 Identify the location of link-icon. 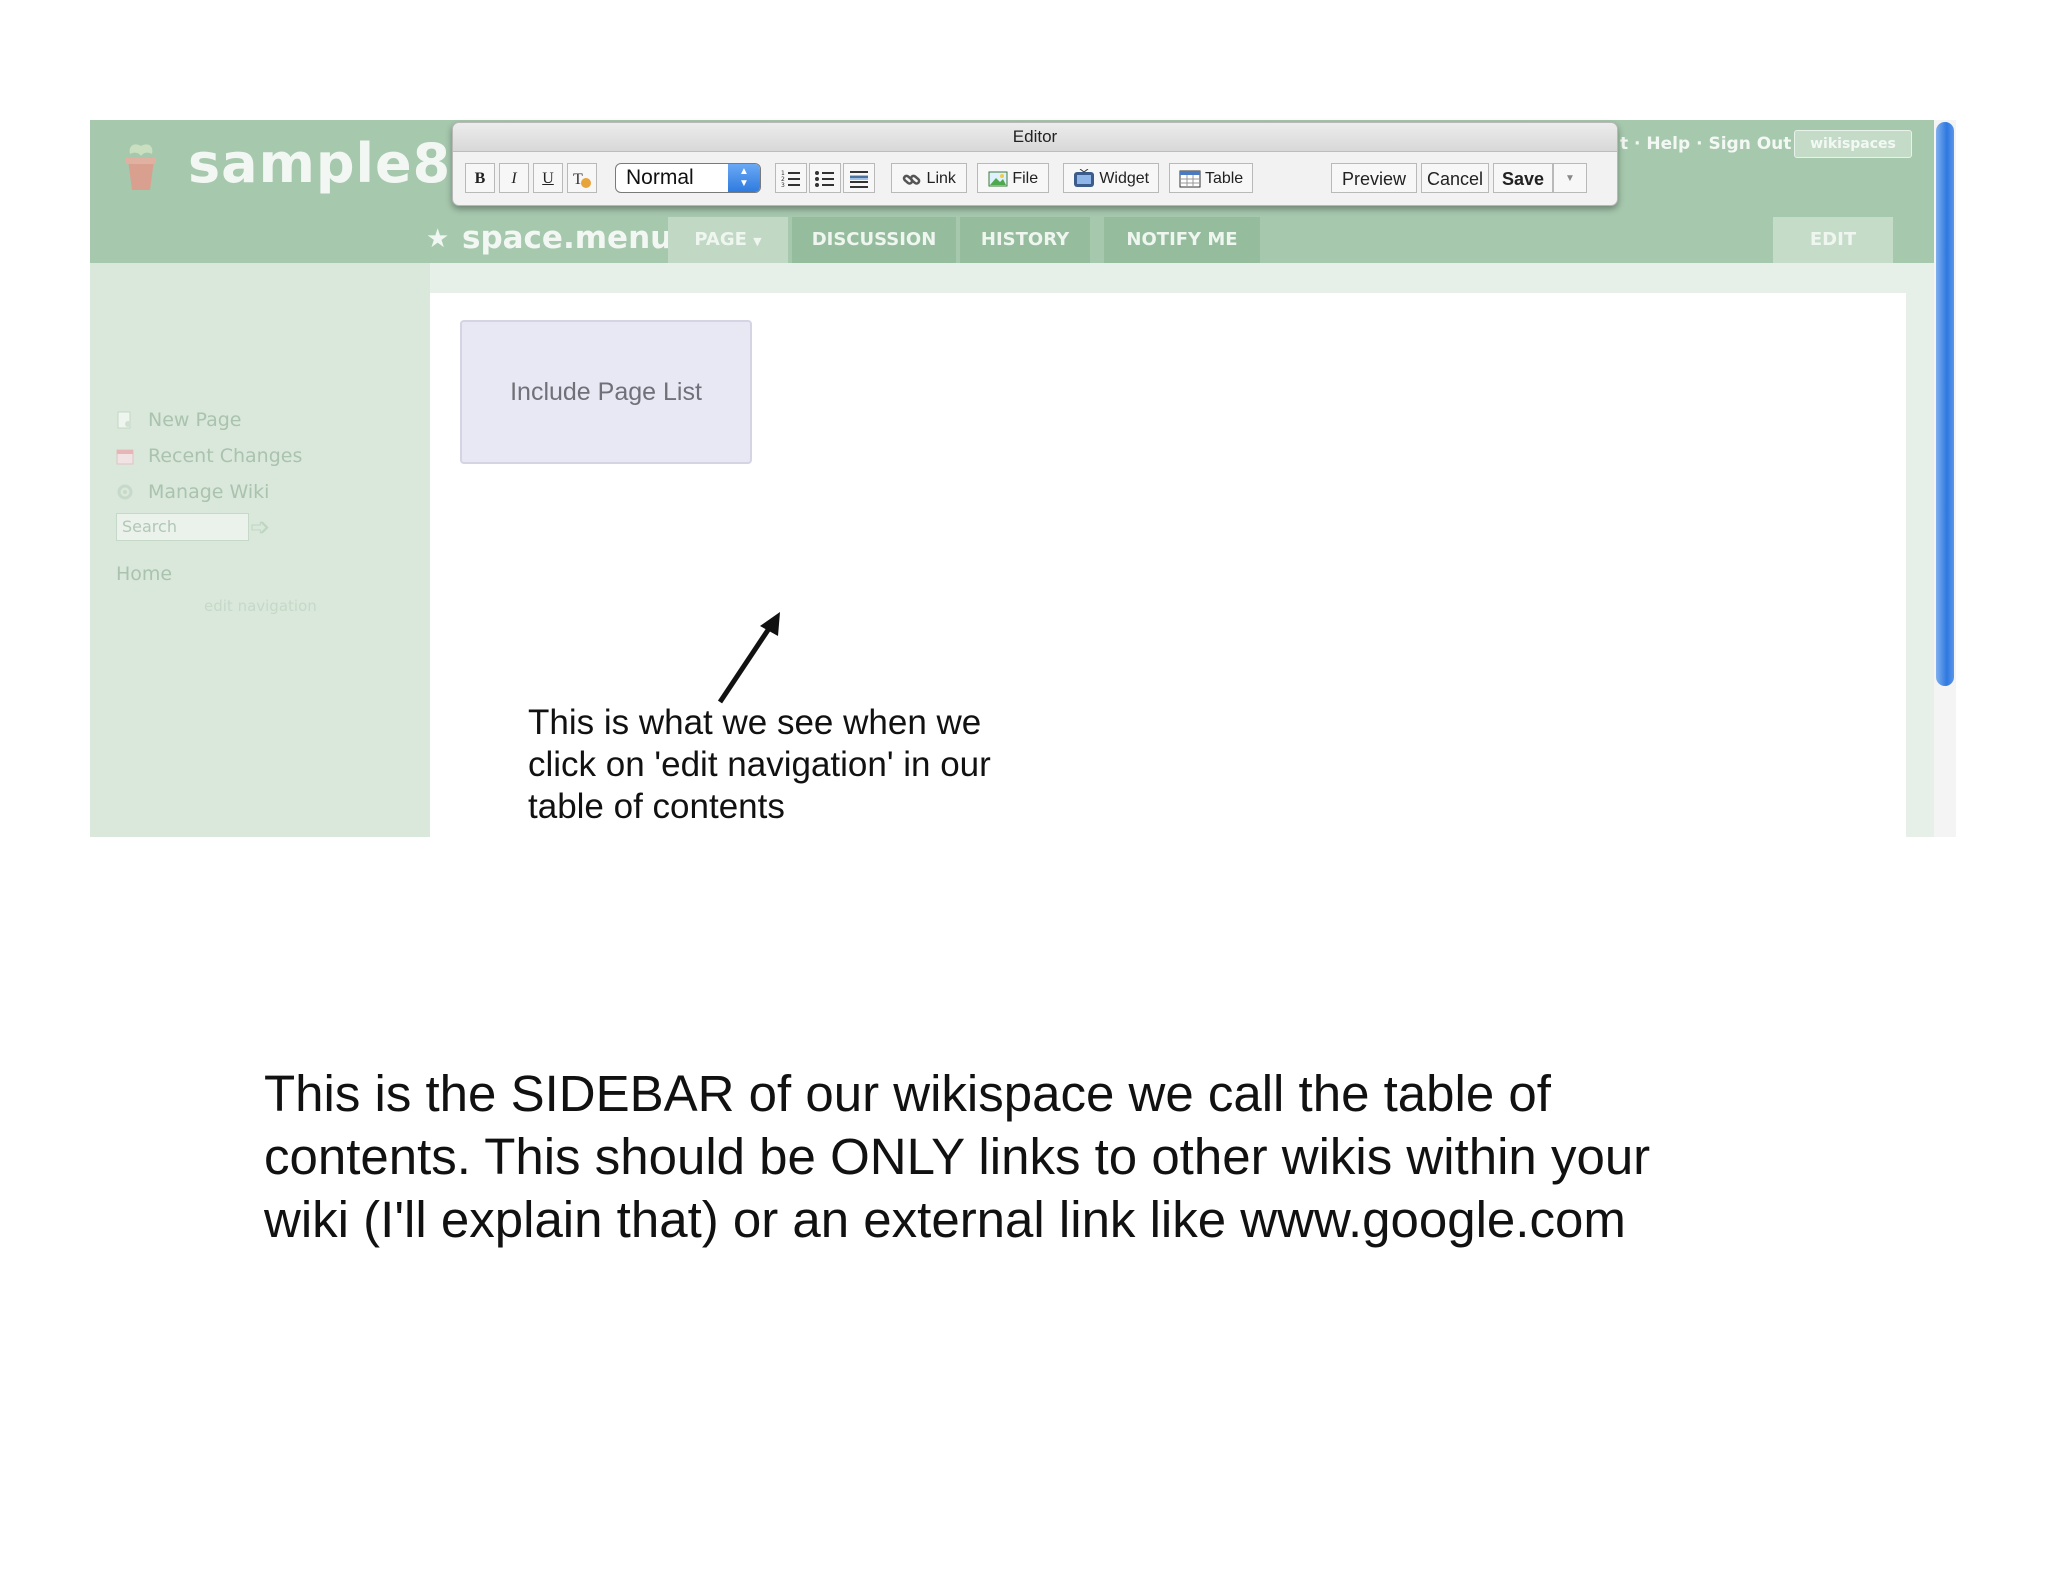
(911, 179).